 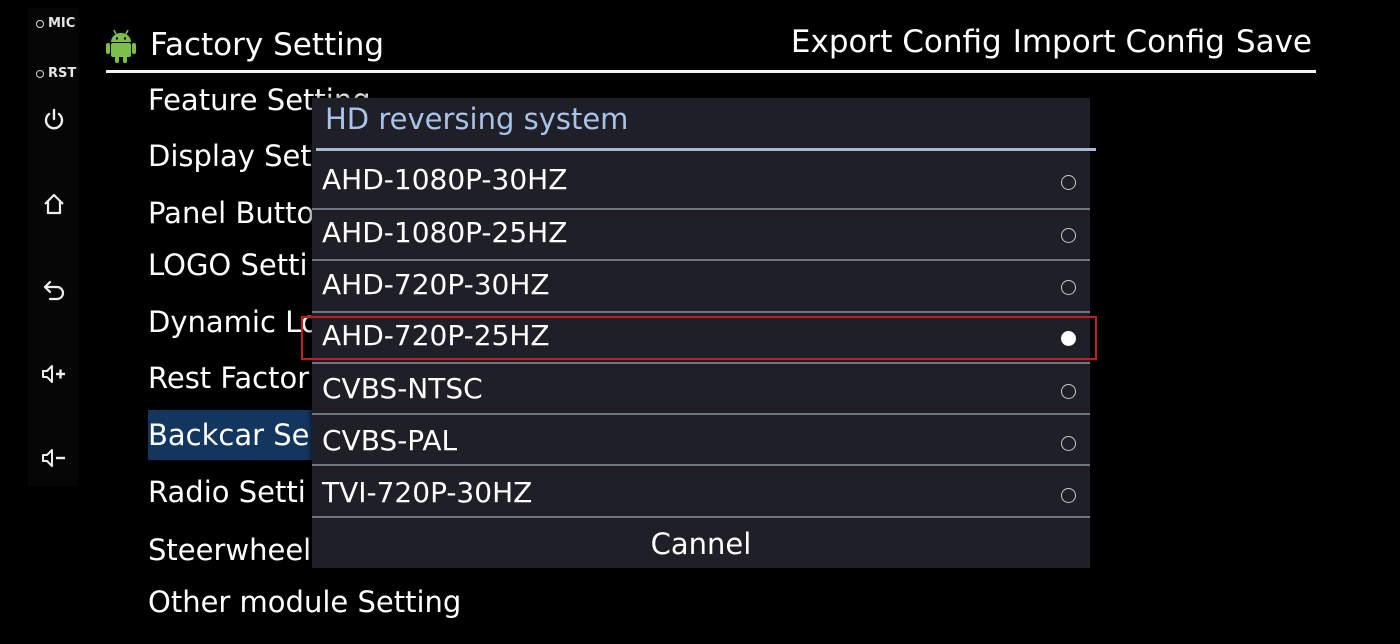 What do you see at coordinates (390, 440) in the screenshot?
I see `option-label: CVBS-PAL` at bounding box center [390, 440].